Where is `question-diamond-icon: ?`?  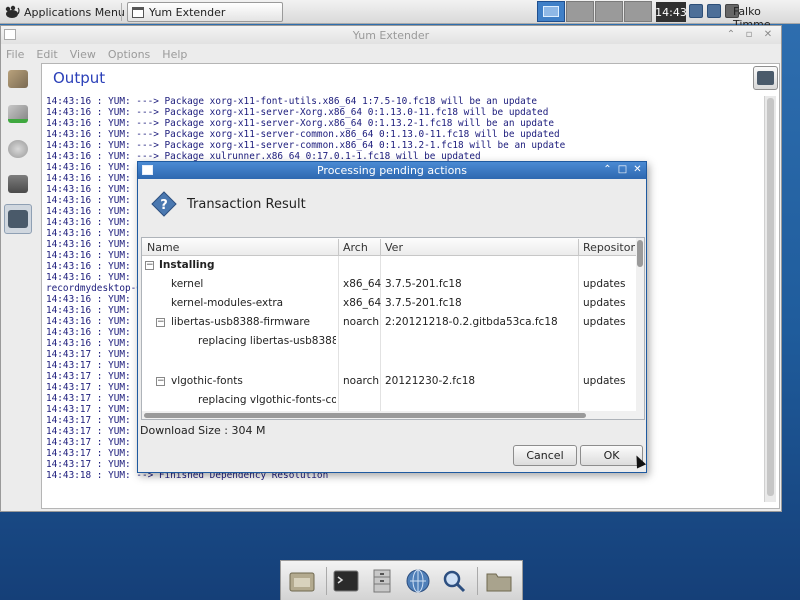
question-diamond-icon: ? is located at coordinates (164, 204).